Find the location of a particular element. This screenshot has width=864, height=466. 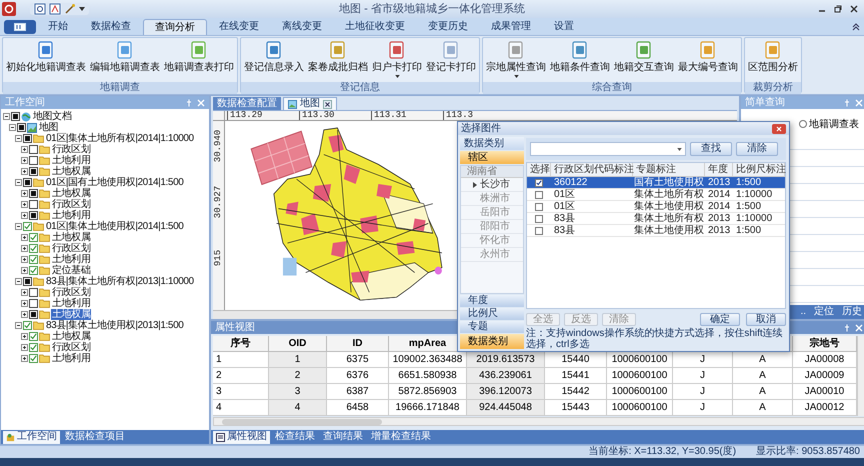

table-cell: 15440 is located at coordinates (576, 360).